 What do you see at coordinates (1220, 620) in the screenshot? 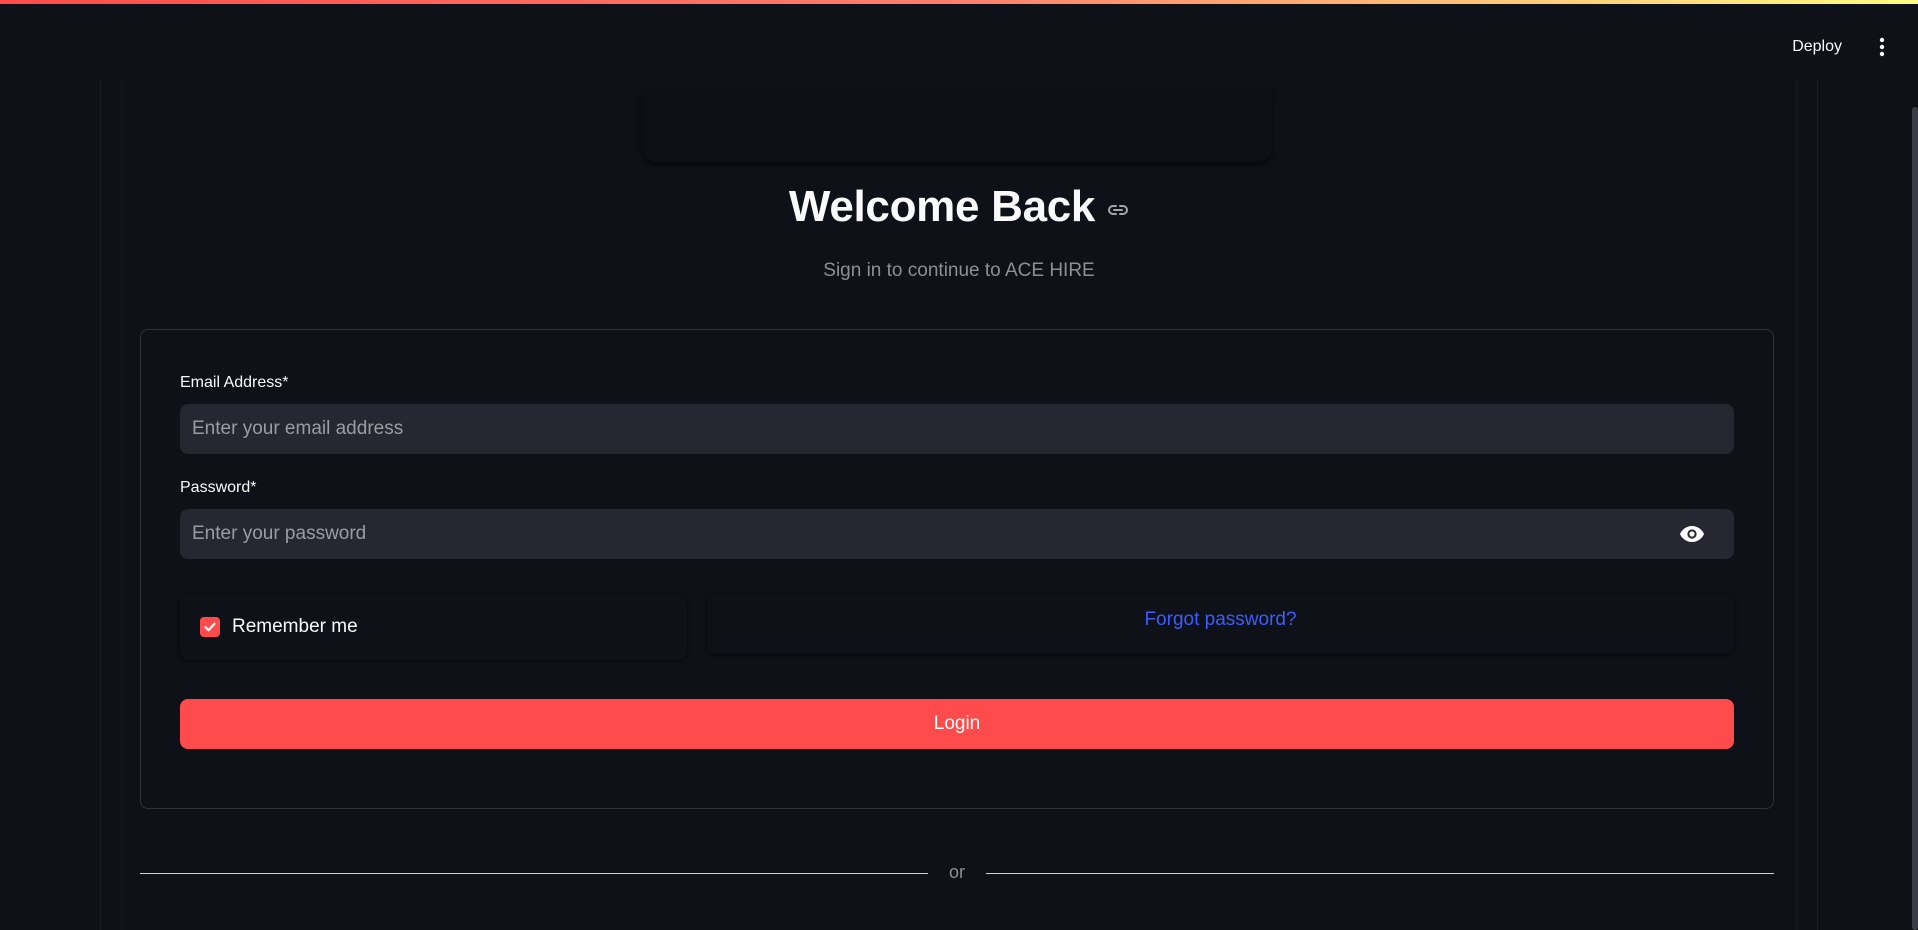
I see `forgot-password-link: Forgot password?` at bounding box center [1220, 620].